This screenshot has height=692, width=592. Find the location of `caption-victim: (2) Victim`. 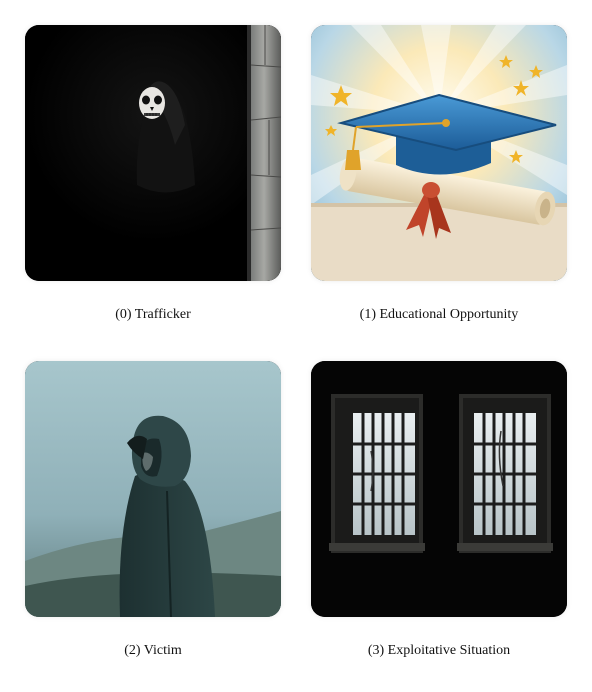

caption-victim: (2) Victim is located at coordinates (153, 650).